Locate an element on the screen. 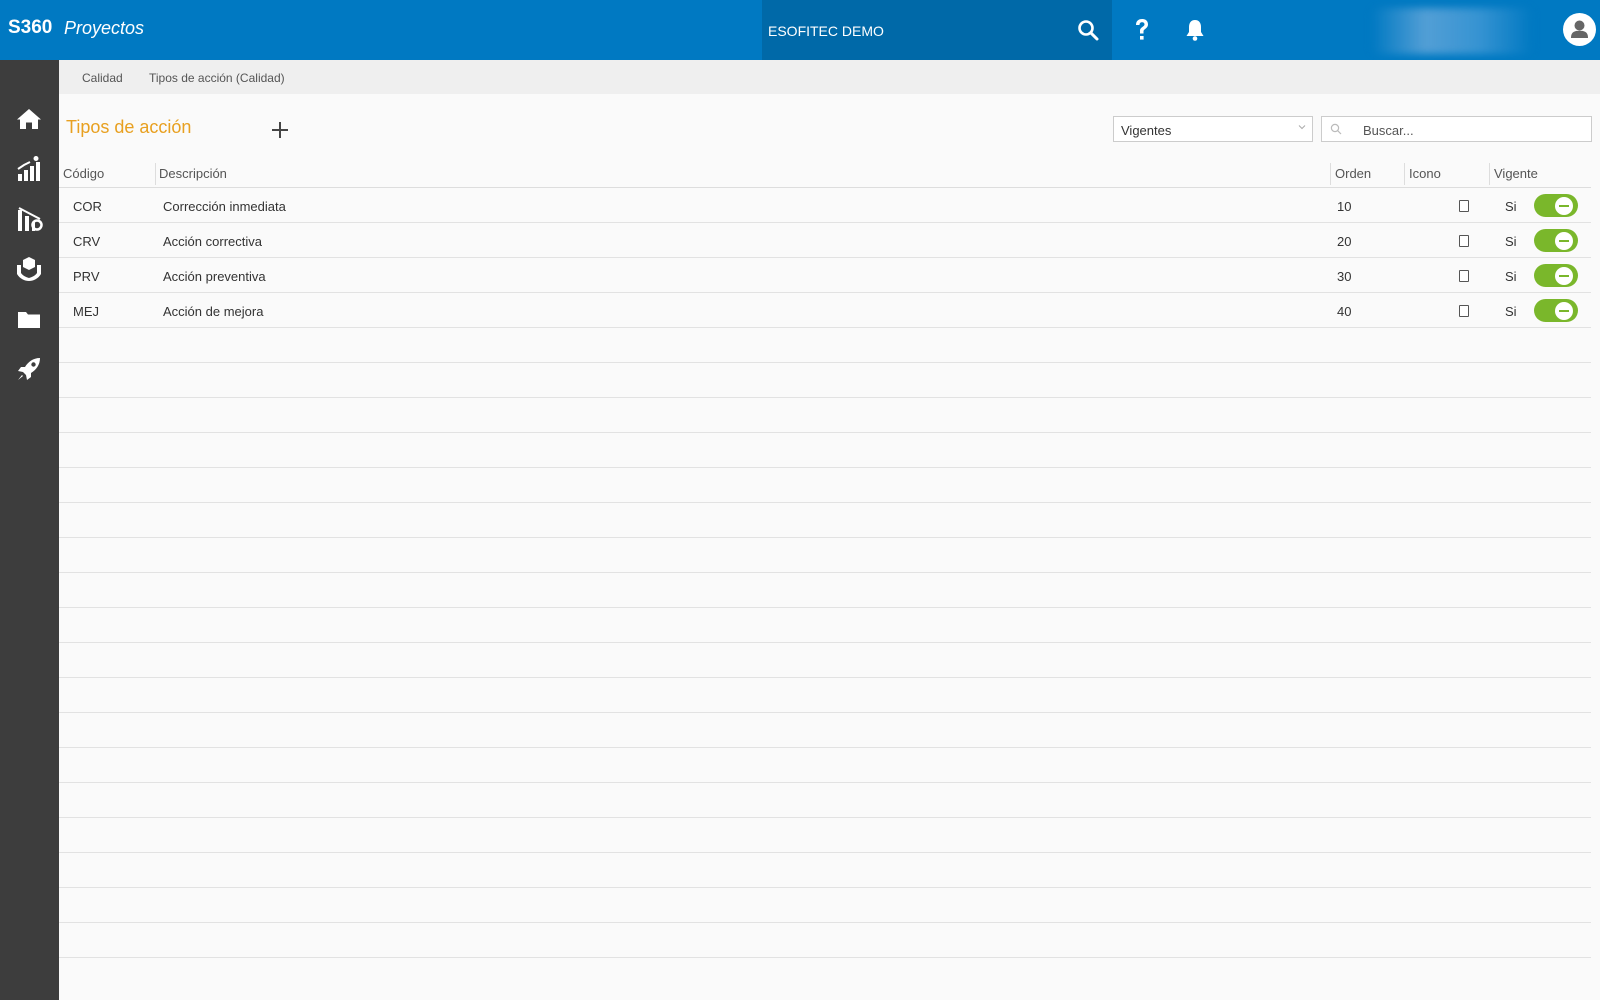  search-box is located at coordinates (1456, 129).